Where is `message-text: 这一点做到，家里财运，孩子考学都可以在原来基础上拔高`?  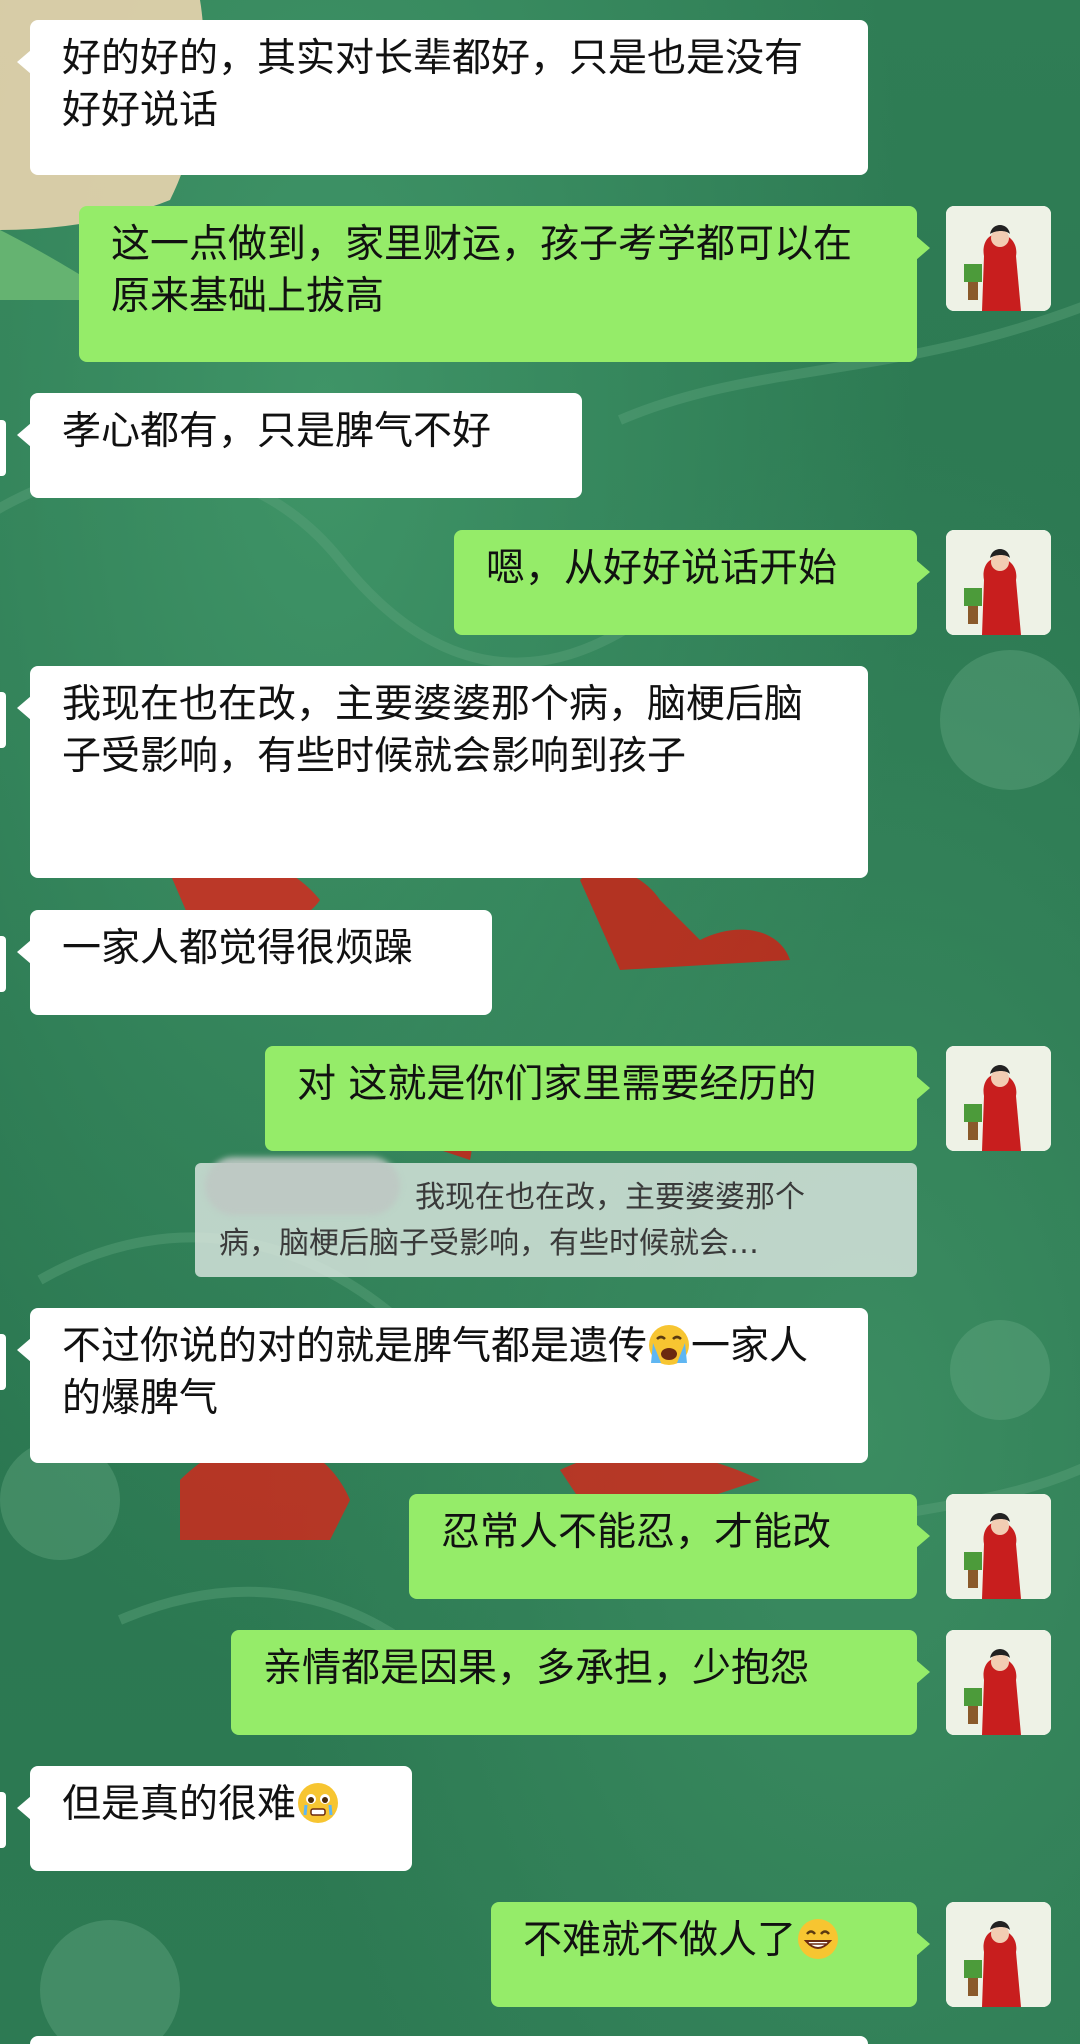
message-text: 这一点做到，家里财运，孩子考学都可以在原来基础上拔高 is located at coordinates (482, 270).